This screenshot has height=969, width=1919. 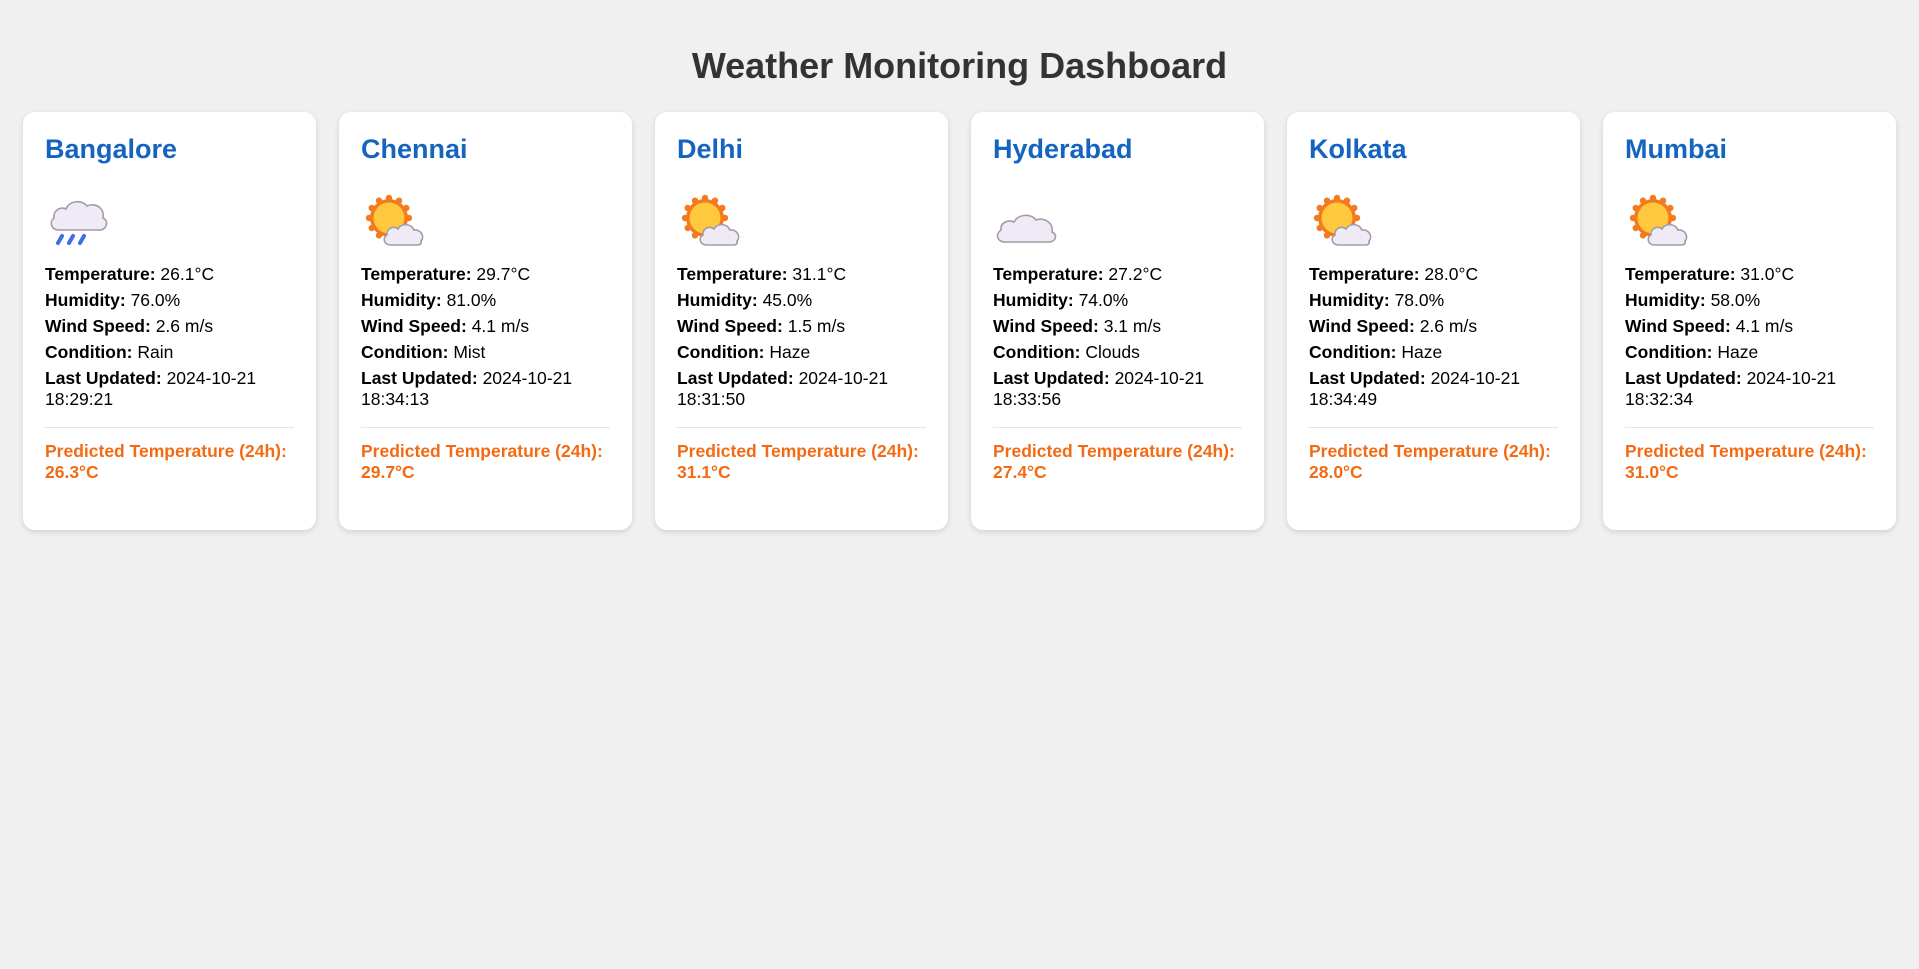 What do you see at coordinates (469, 352) in the screenshot?
I see `condition-value: Mist` at bounding box center [469, 352].